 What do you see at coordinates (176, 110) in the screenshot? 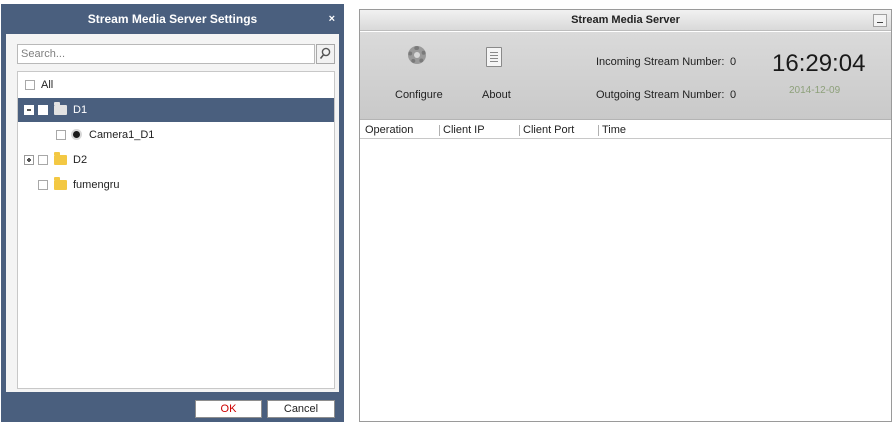
I see `tree-item-d1: D1` at bounding box center [176, 110].